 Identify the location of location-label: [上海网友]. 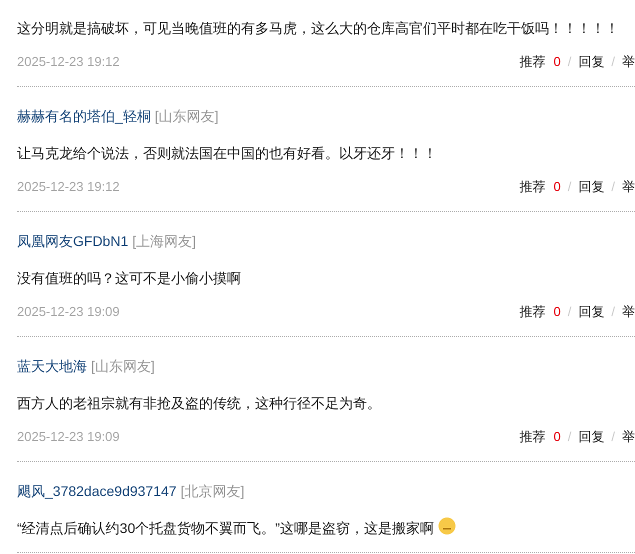
(164, 241).